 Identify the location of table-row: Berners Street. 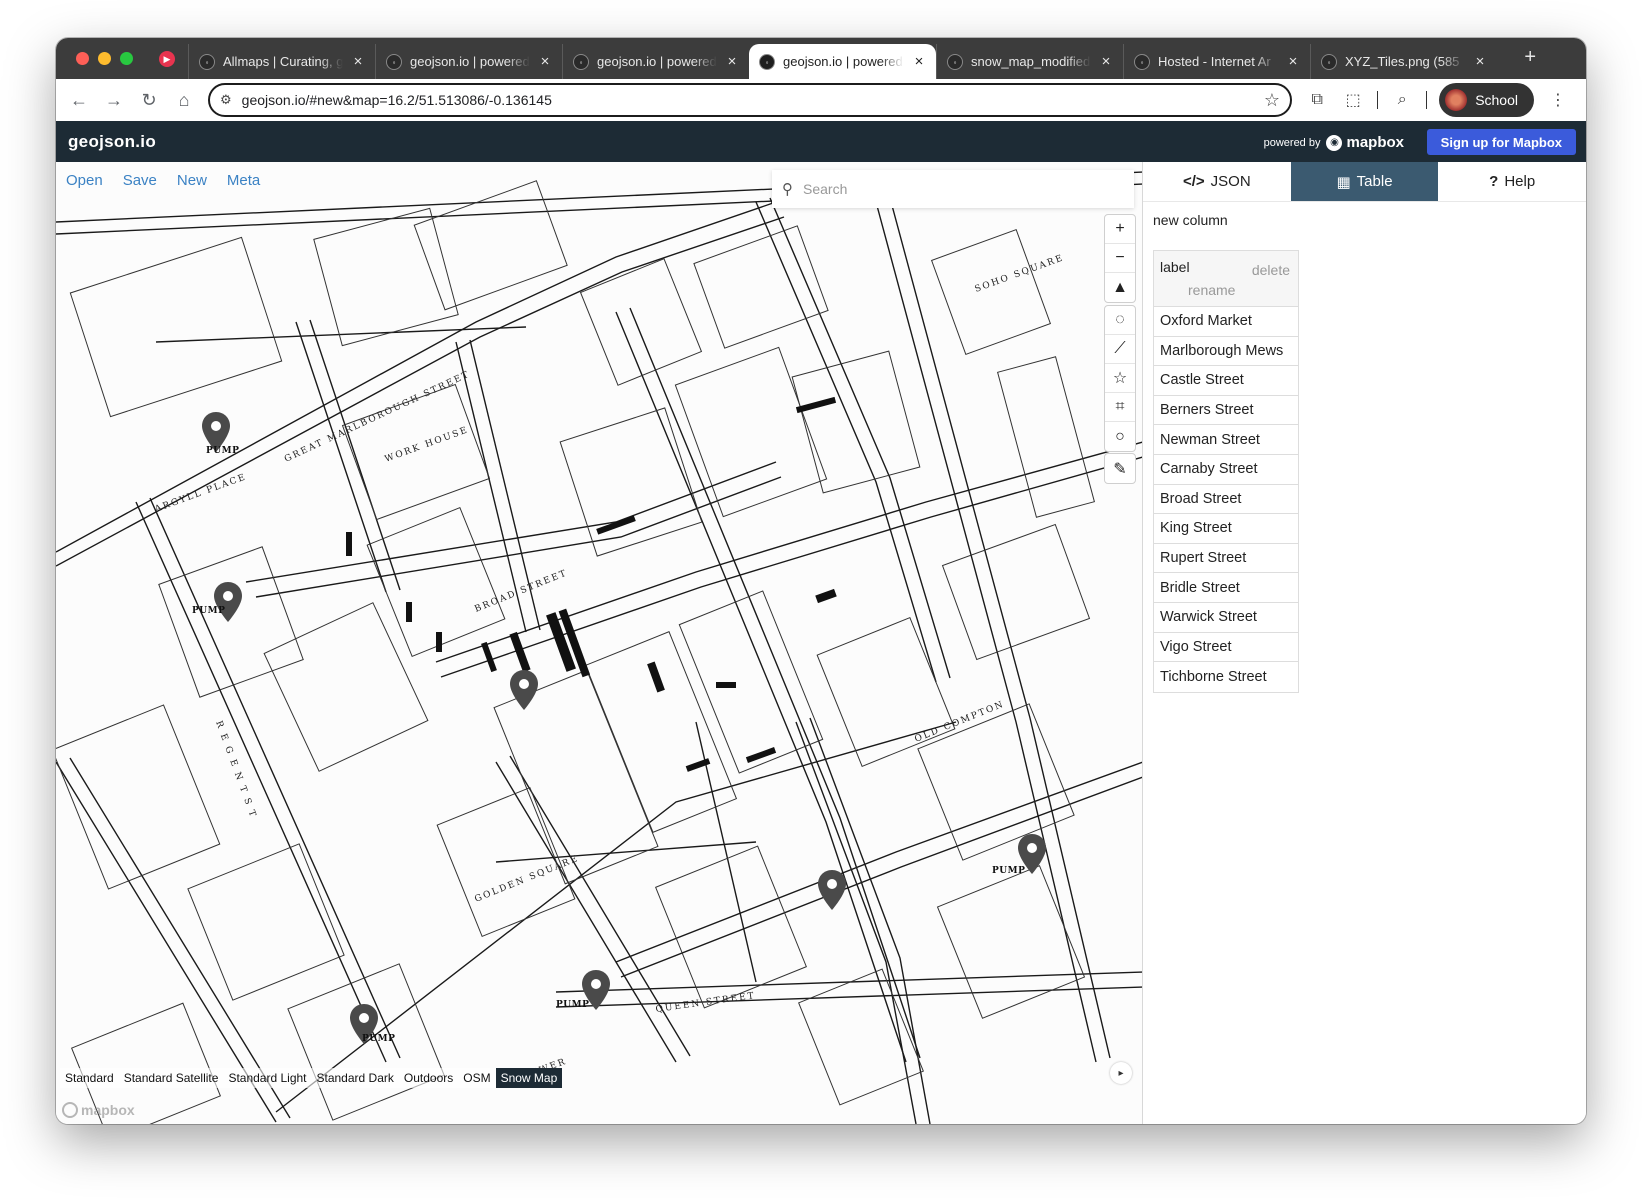
(1226, 411).